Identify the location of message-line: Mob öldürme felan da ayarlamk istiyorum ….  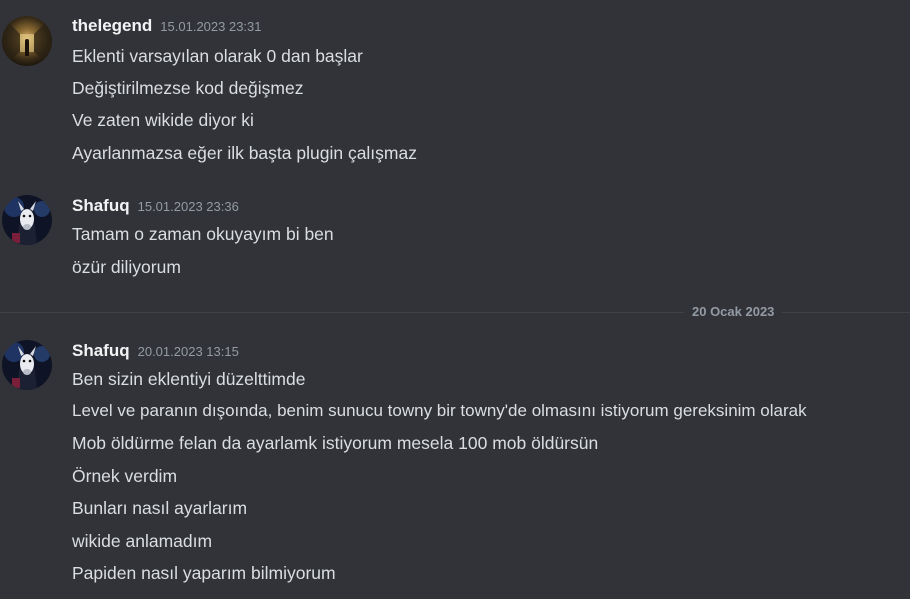
(335, 443).